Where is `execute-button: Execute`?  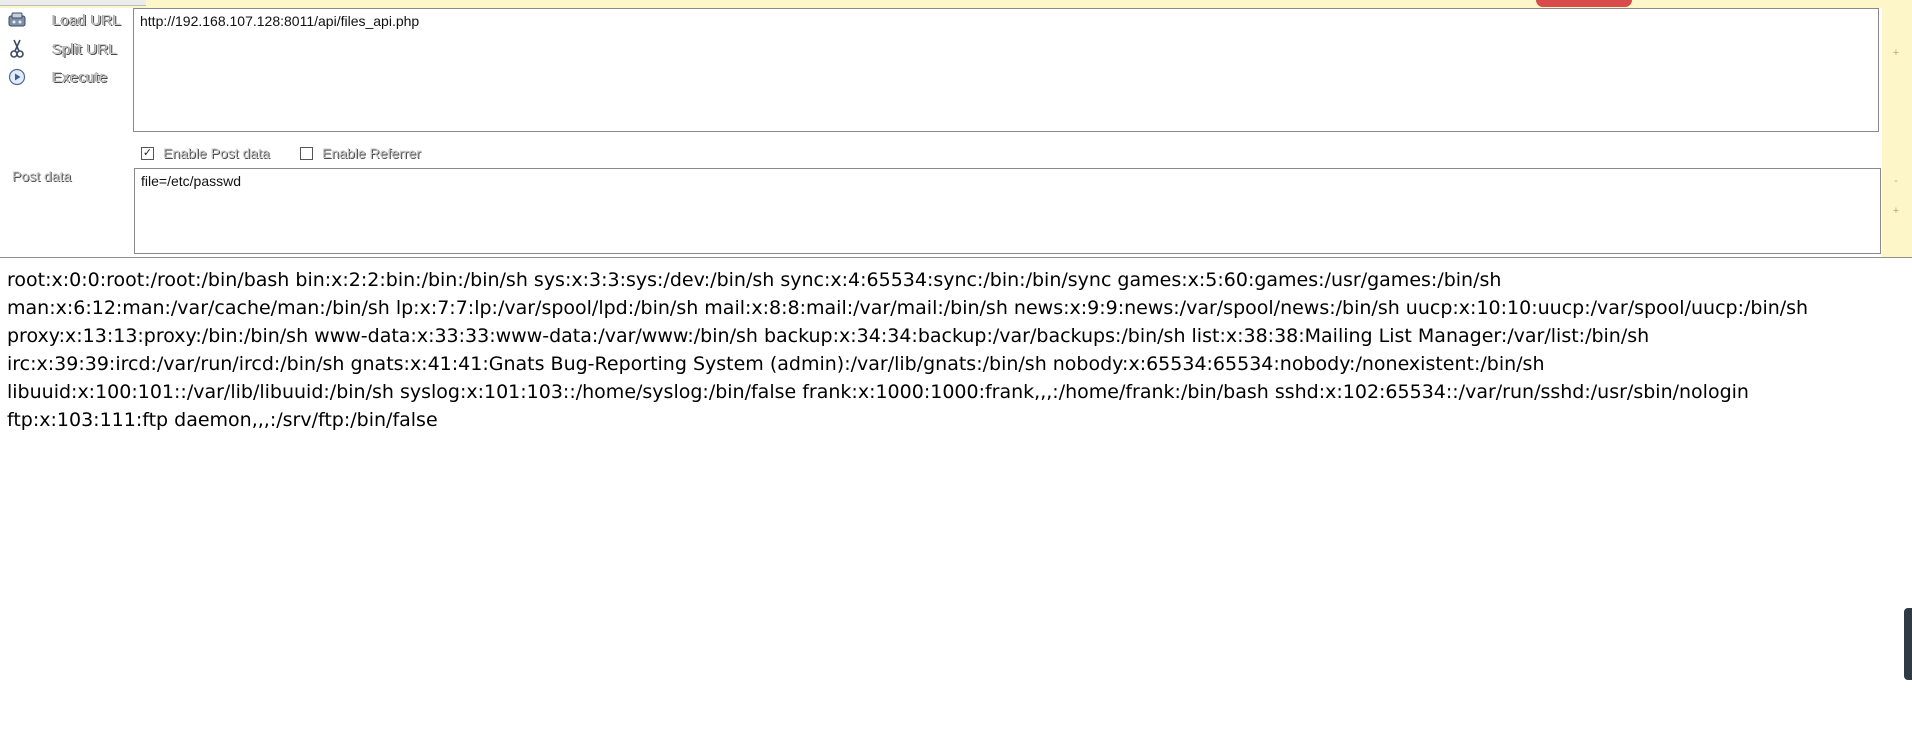
execute-button: Execute is located at coordinates (57, 77).